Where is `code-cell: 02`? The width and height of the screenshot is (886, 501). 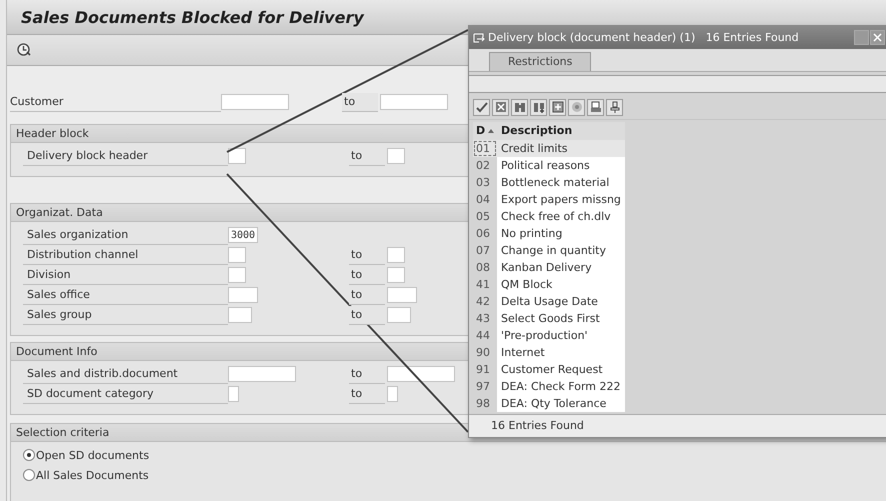
code-cell: 02 is located at coordinates (485, 165).